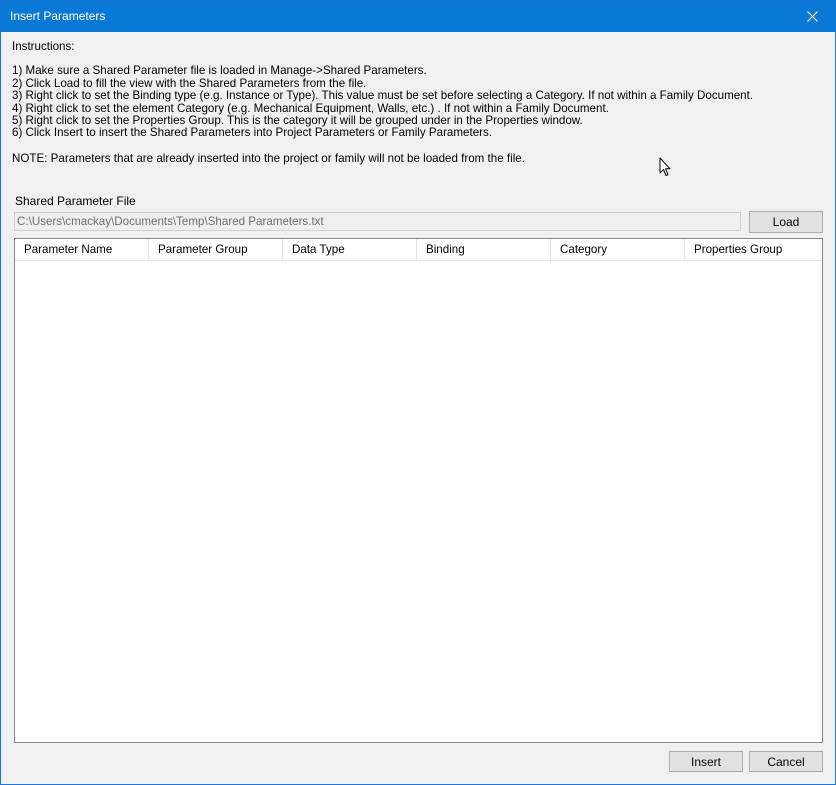 The image size is (836, 785). Describe the element at coordinates (82, 249) in the screenshot. I see `column-header-parameter-name: Parameter Name` at that location.